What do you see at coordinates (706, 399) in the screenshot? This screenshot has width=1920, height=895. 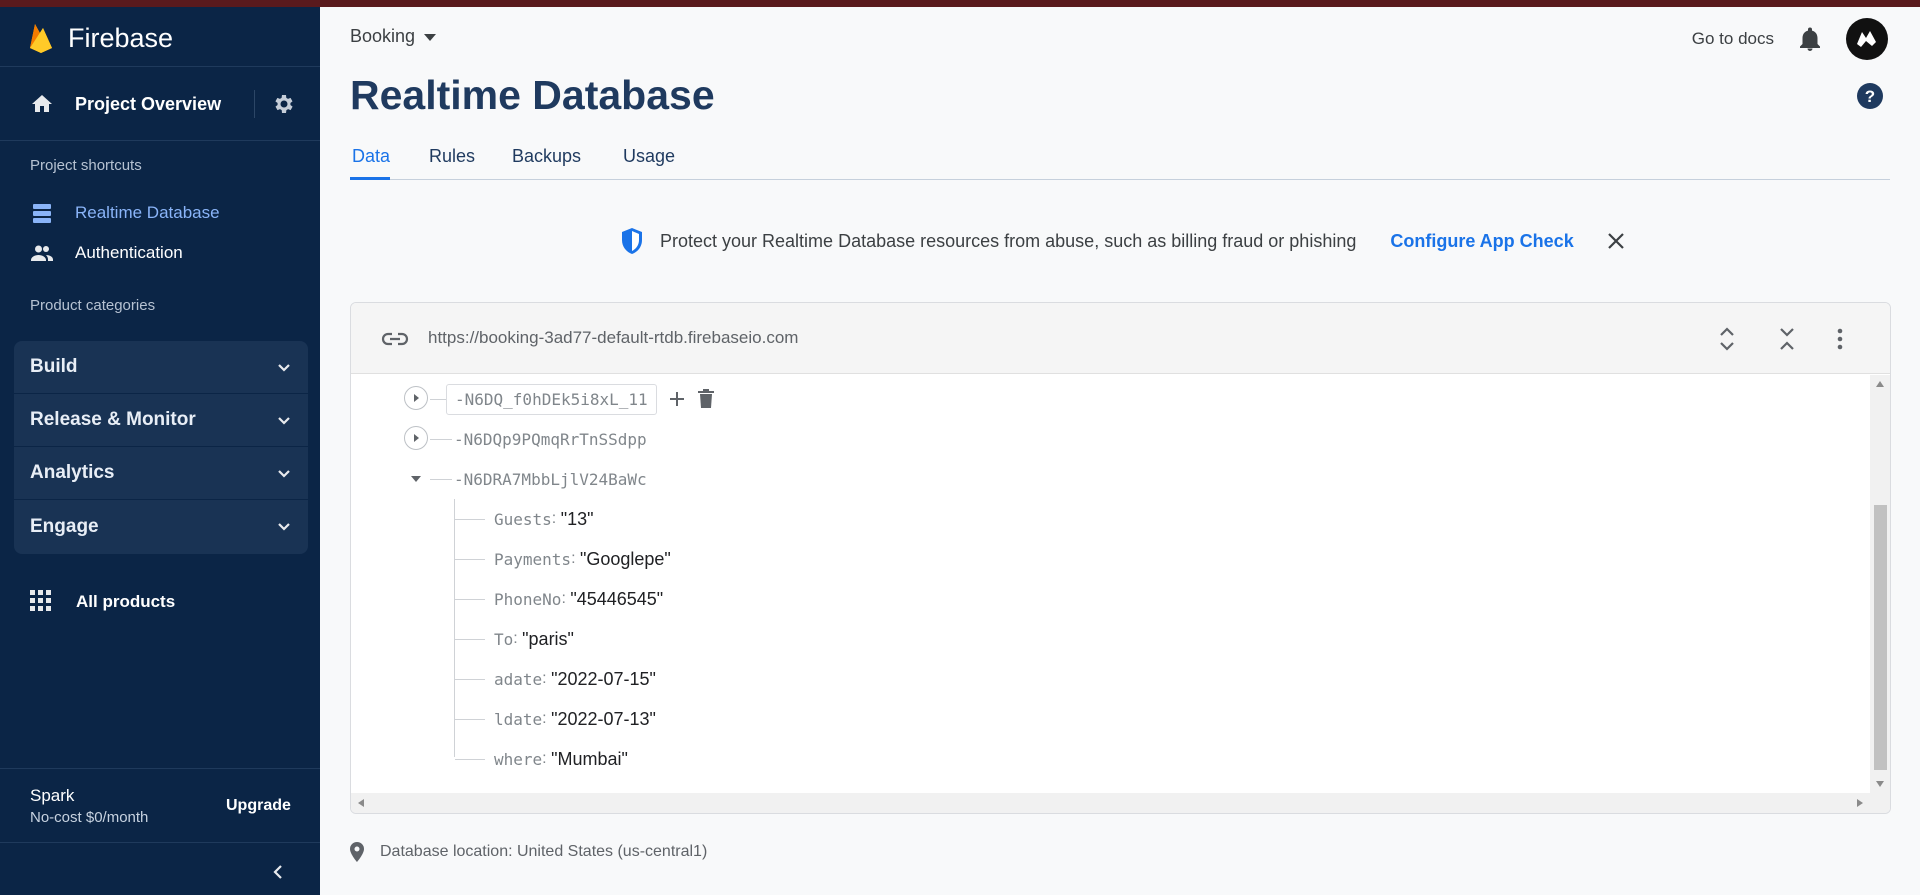 I see `delete-icon` at bounding box center [706, 399].